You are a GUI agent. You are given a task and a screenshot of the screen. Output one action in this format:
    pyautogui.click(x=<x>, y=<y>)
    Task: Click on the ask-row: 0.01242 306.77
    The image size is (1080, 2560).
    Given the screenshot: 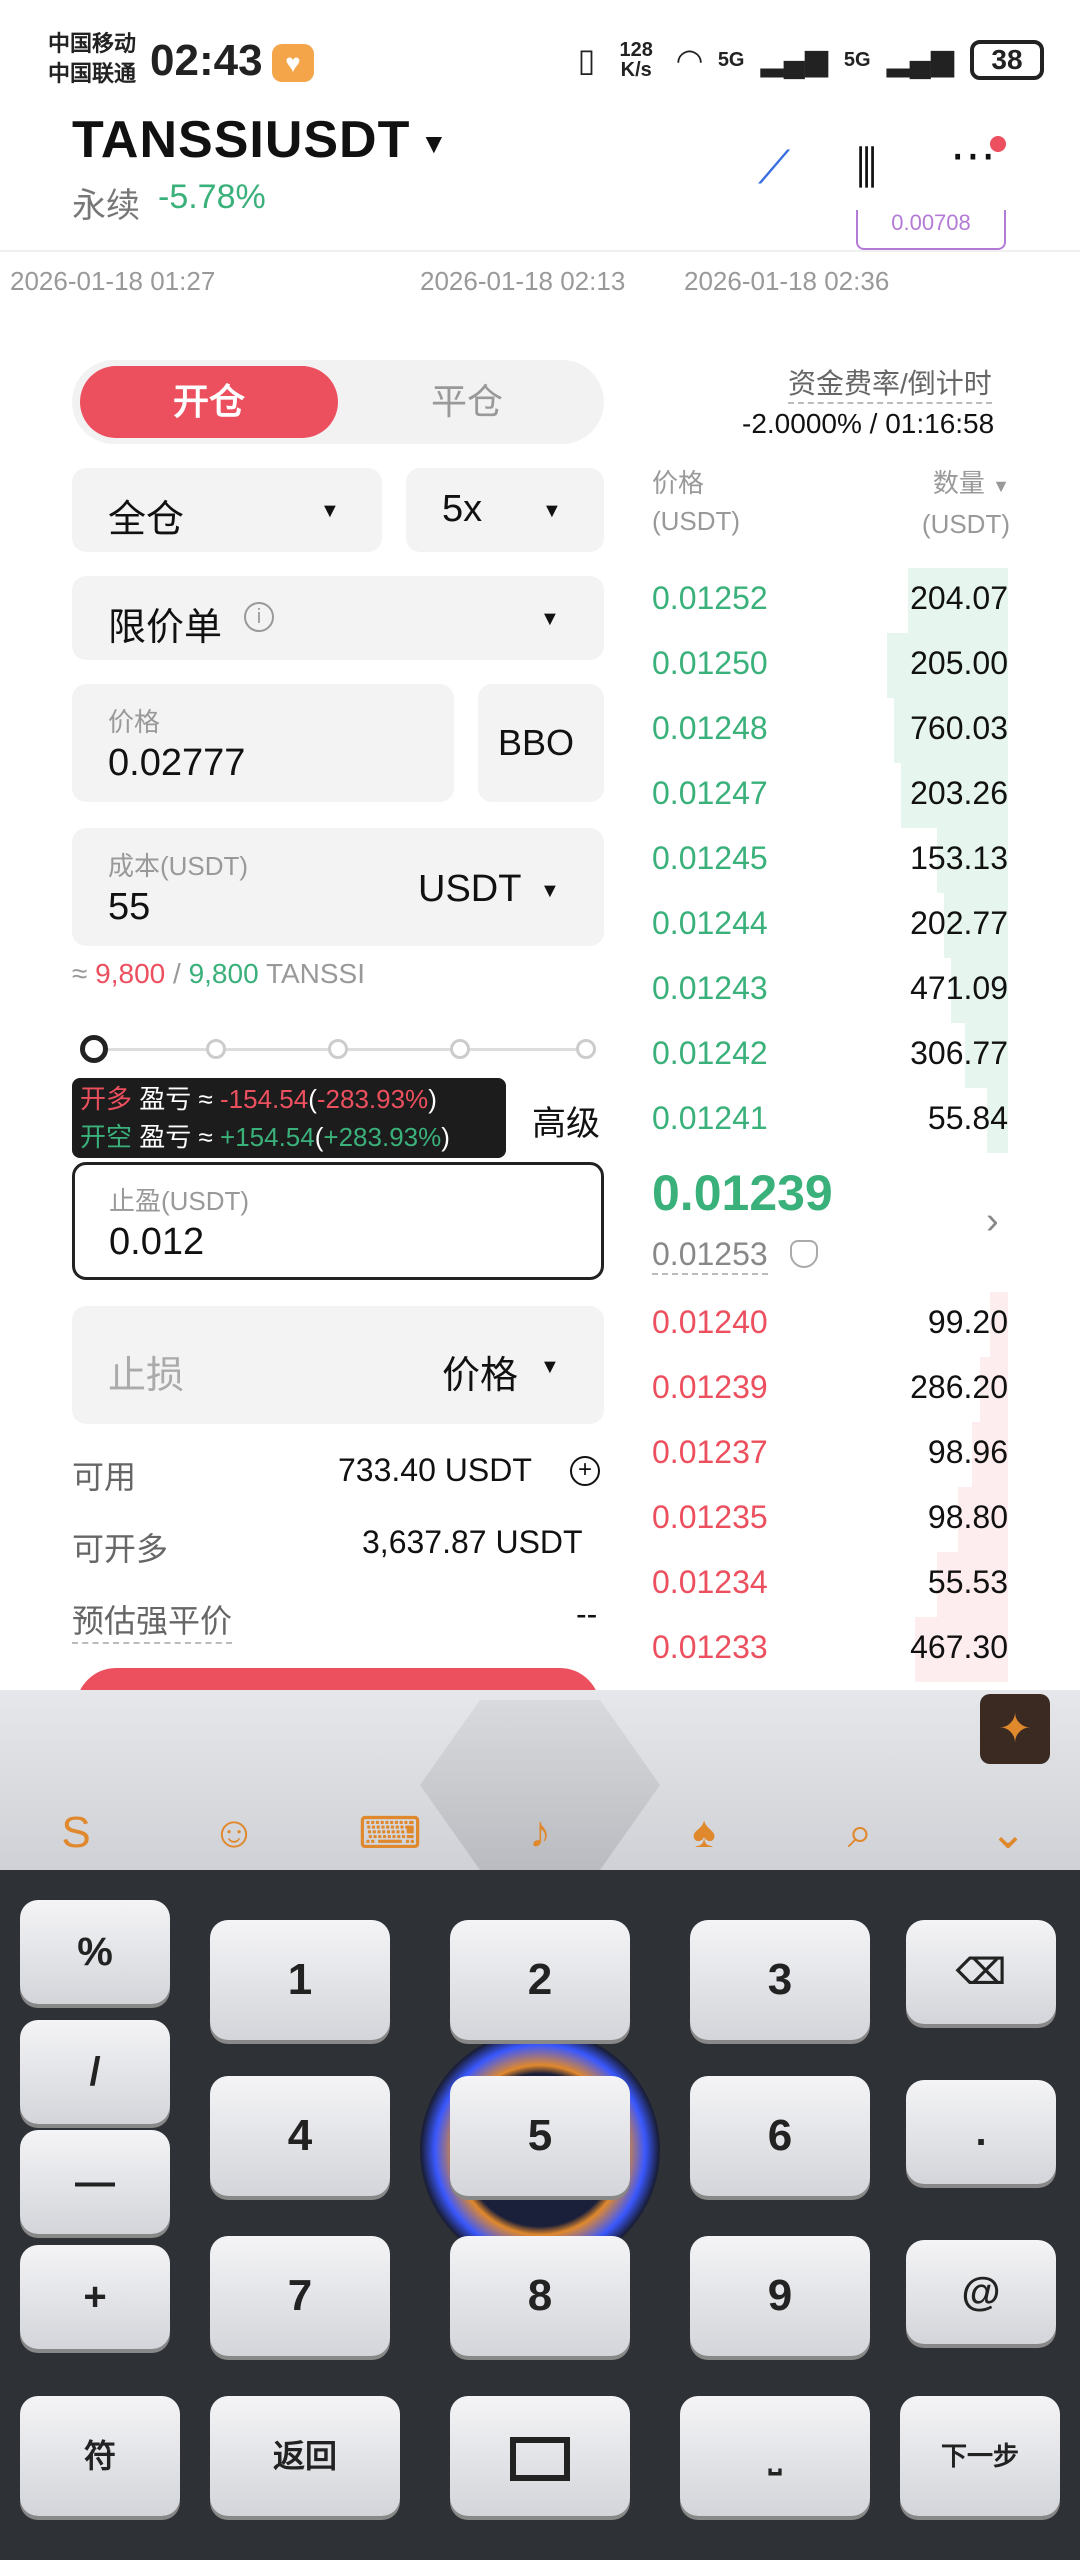 What is the action you would take?
    pyautogui.click(x=830, y=1055)
    